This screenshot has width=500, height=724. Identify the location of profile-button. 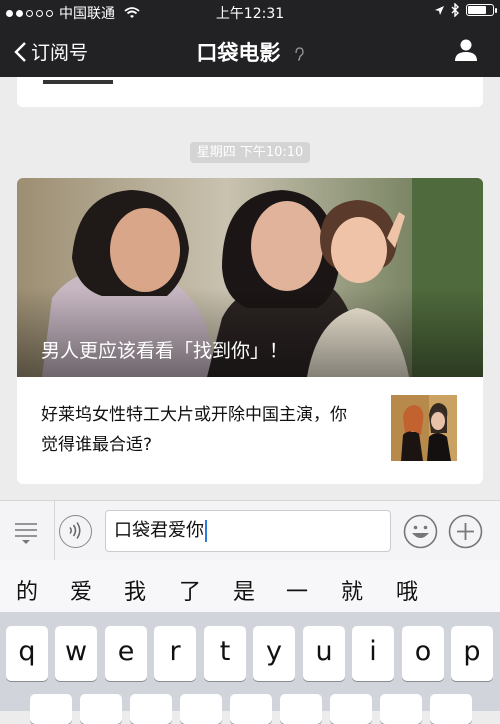
(466, 52).